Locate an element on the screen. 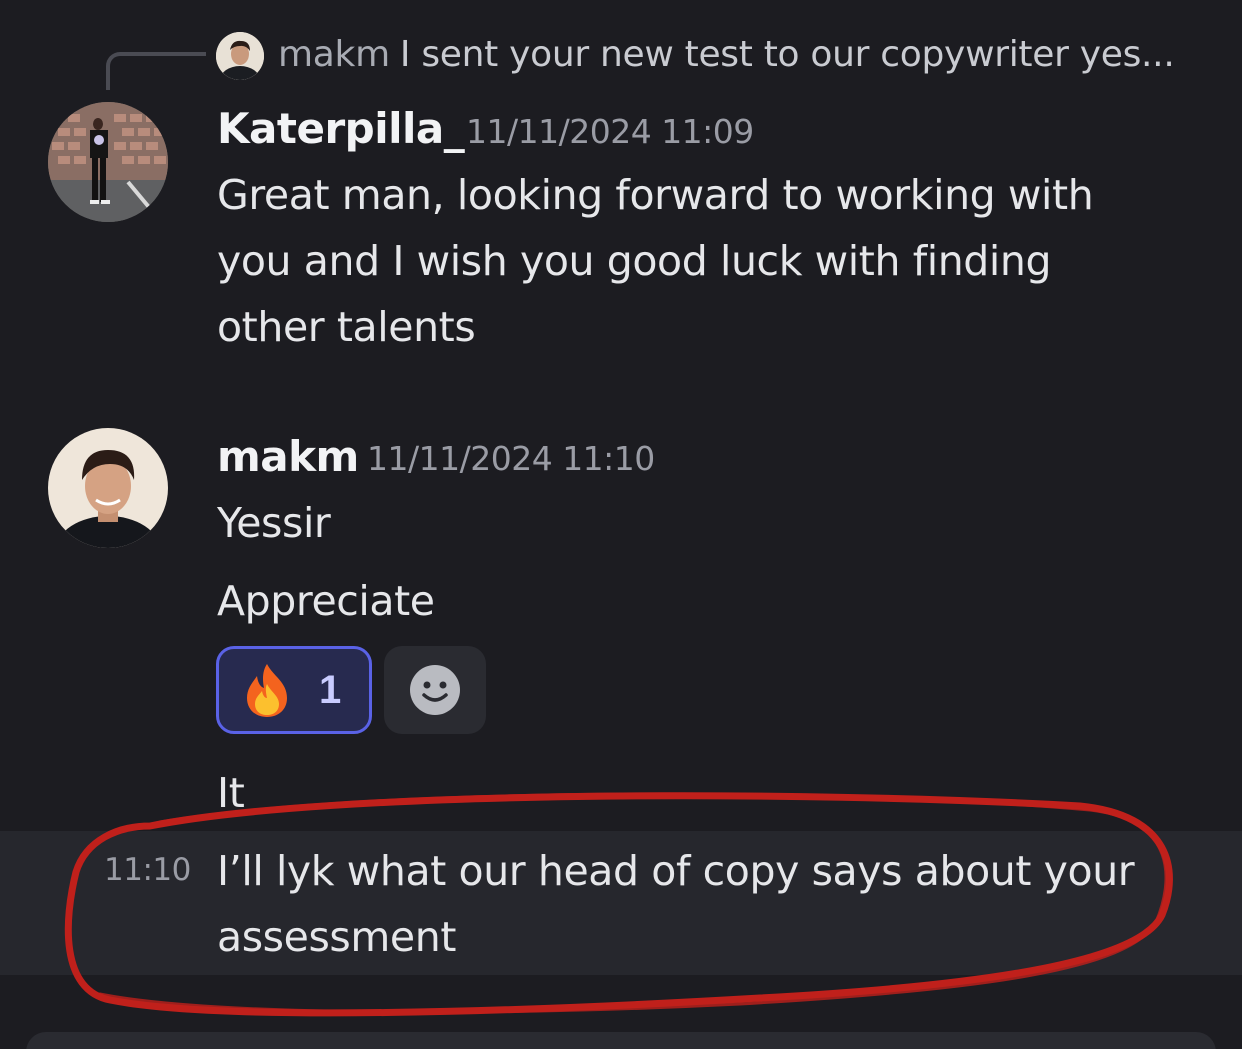  message-line: Appreciate is located at coordinates (326, 601).